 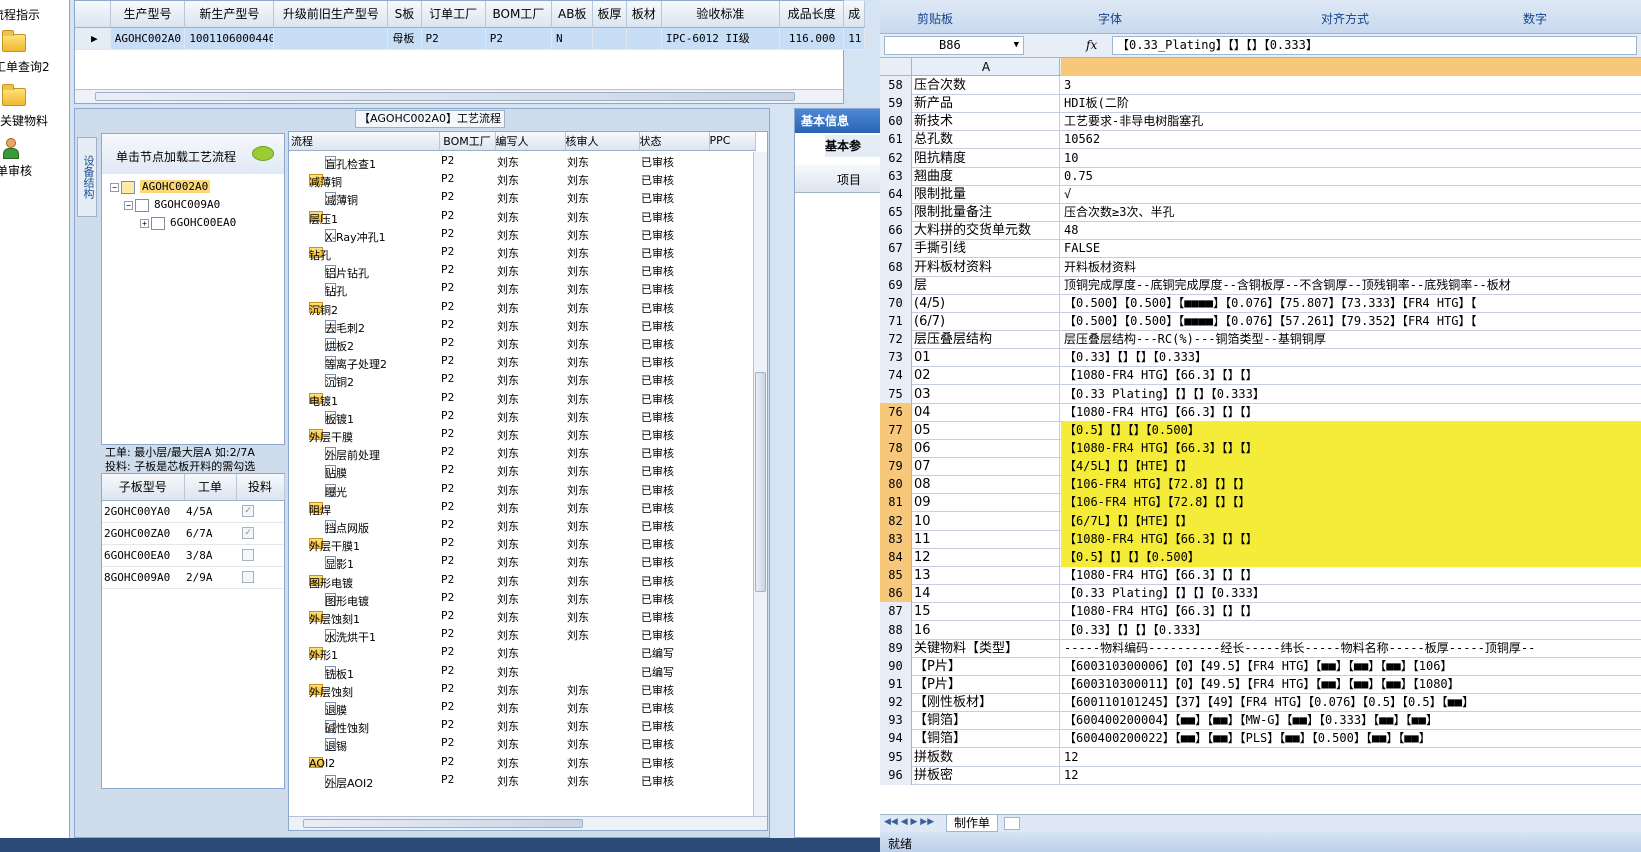 What do you see at coordinates (522, 671) in the screenshot?
I see `table-row: 铣板1 P2 刘东 已编写` at bounding box center [522, 671].